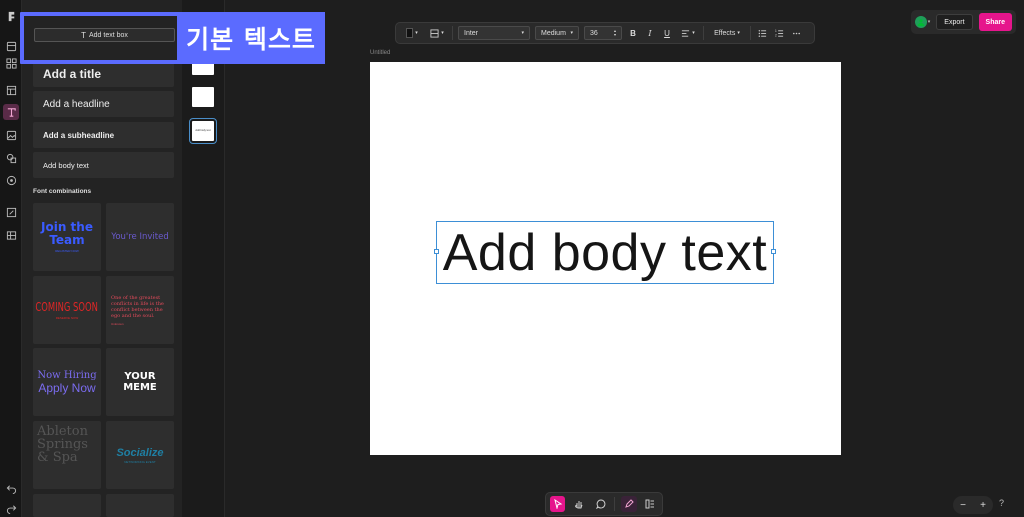 The image size is (1024, 517). I want to click on underline-button: U, so click(667, 33).